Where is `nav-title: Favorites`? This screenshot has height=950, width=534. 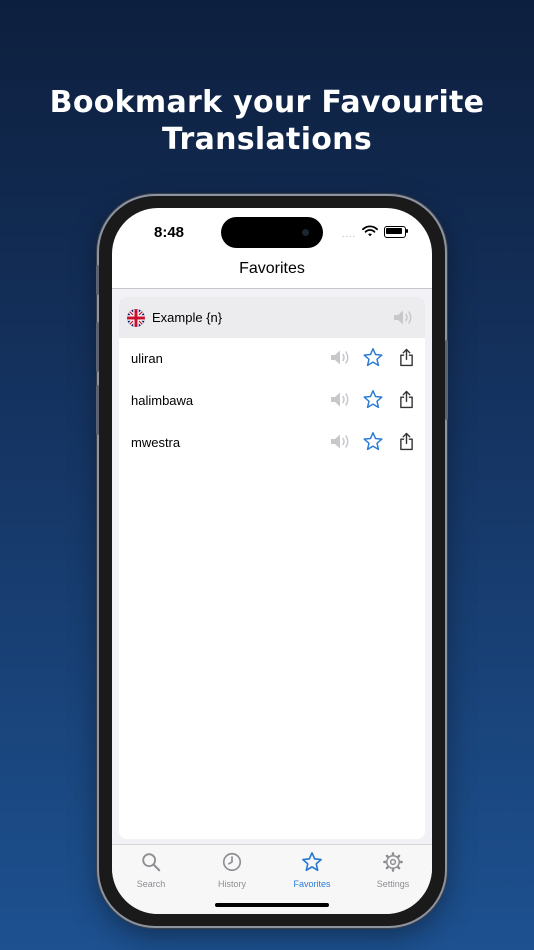 nav-title: Favorites is located at coordinates (272, 268).